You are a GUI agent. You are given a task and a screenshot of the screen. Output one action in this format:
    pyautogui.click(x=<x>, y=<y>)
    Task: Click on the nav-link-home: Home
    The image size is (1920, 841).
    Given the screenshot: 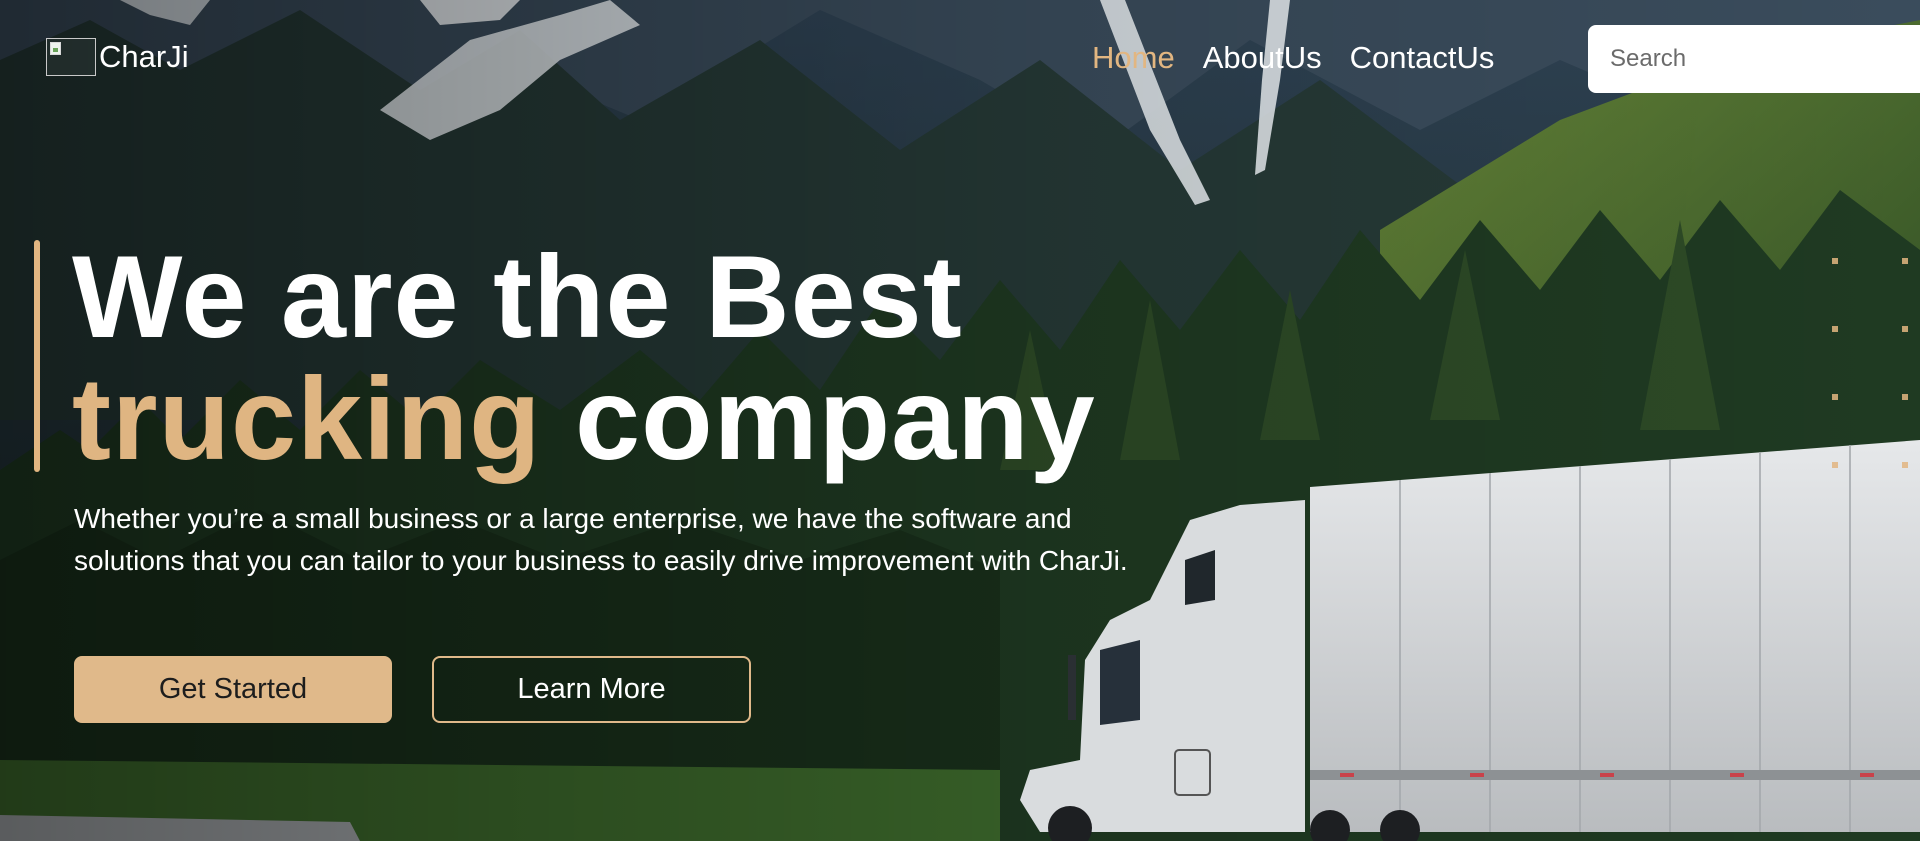 What is the action you would take?
    pyautogui.click(x=1133, y=58)
    